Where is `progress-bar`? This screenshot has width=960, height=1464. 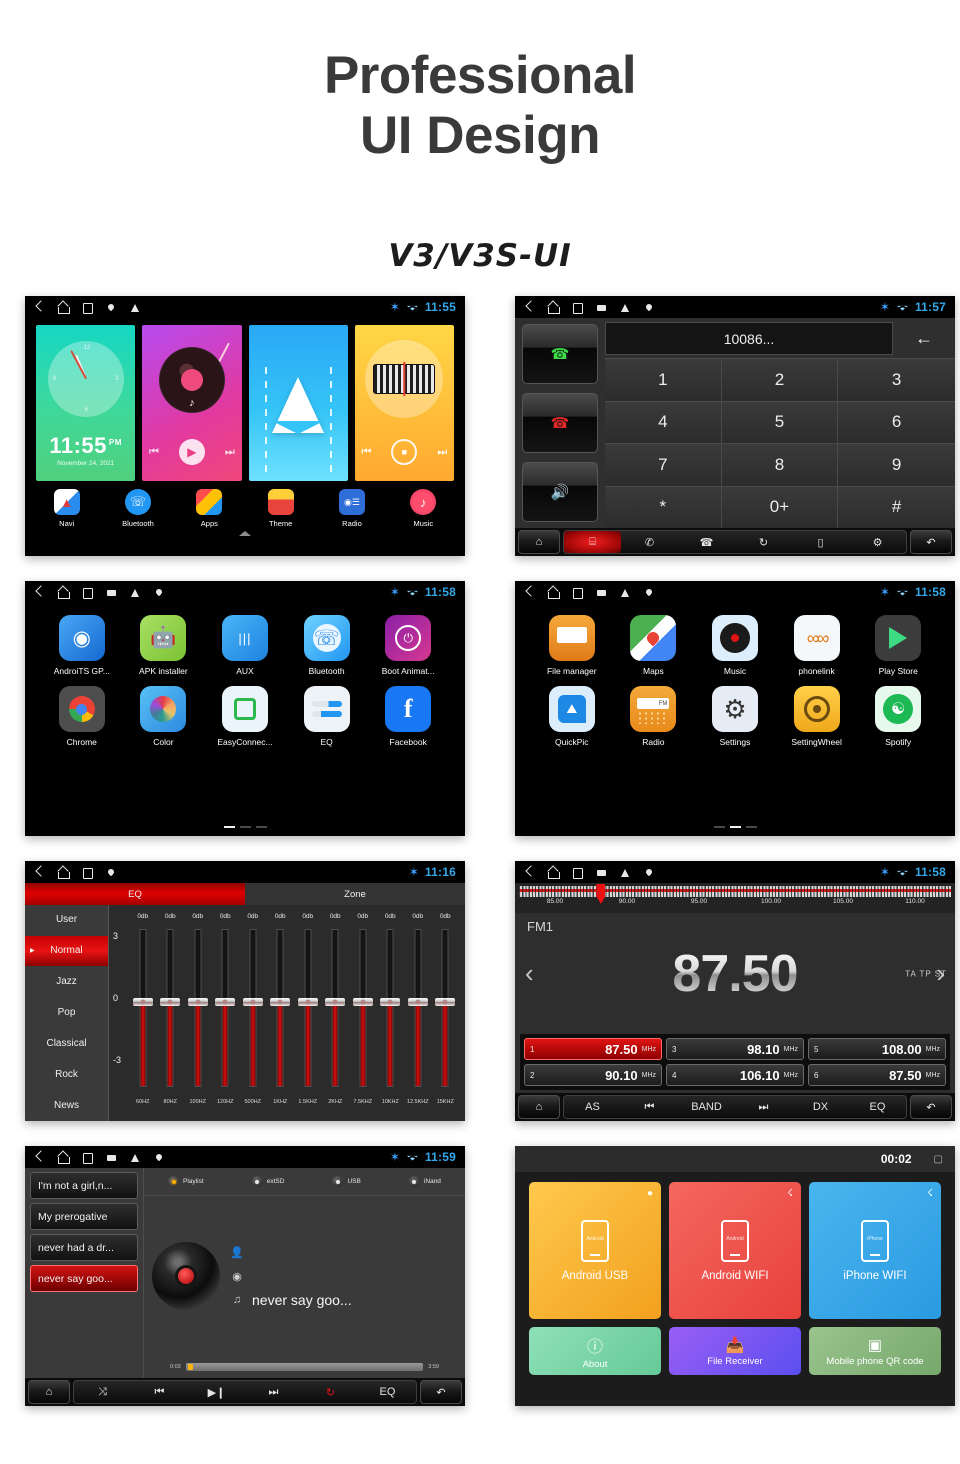
progress-bar is located at coordinates (304, 1367).